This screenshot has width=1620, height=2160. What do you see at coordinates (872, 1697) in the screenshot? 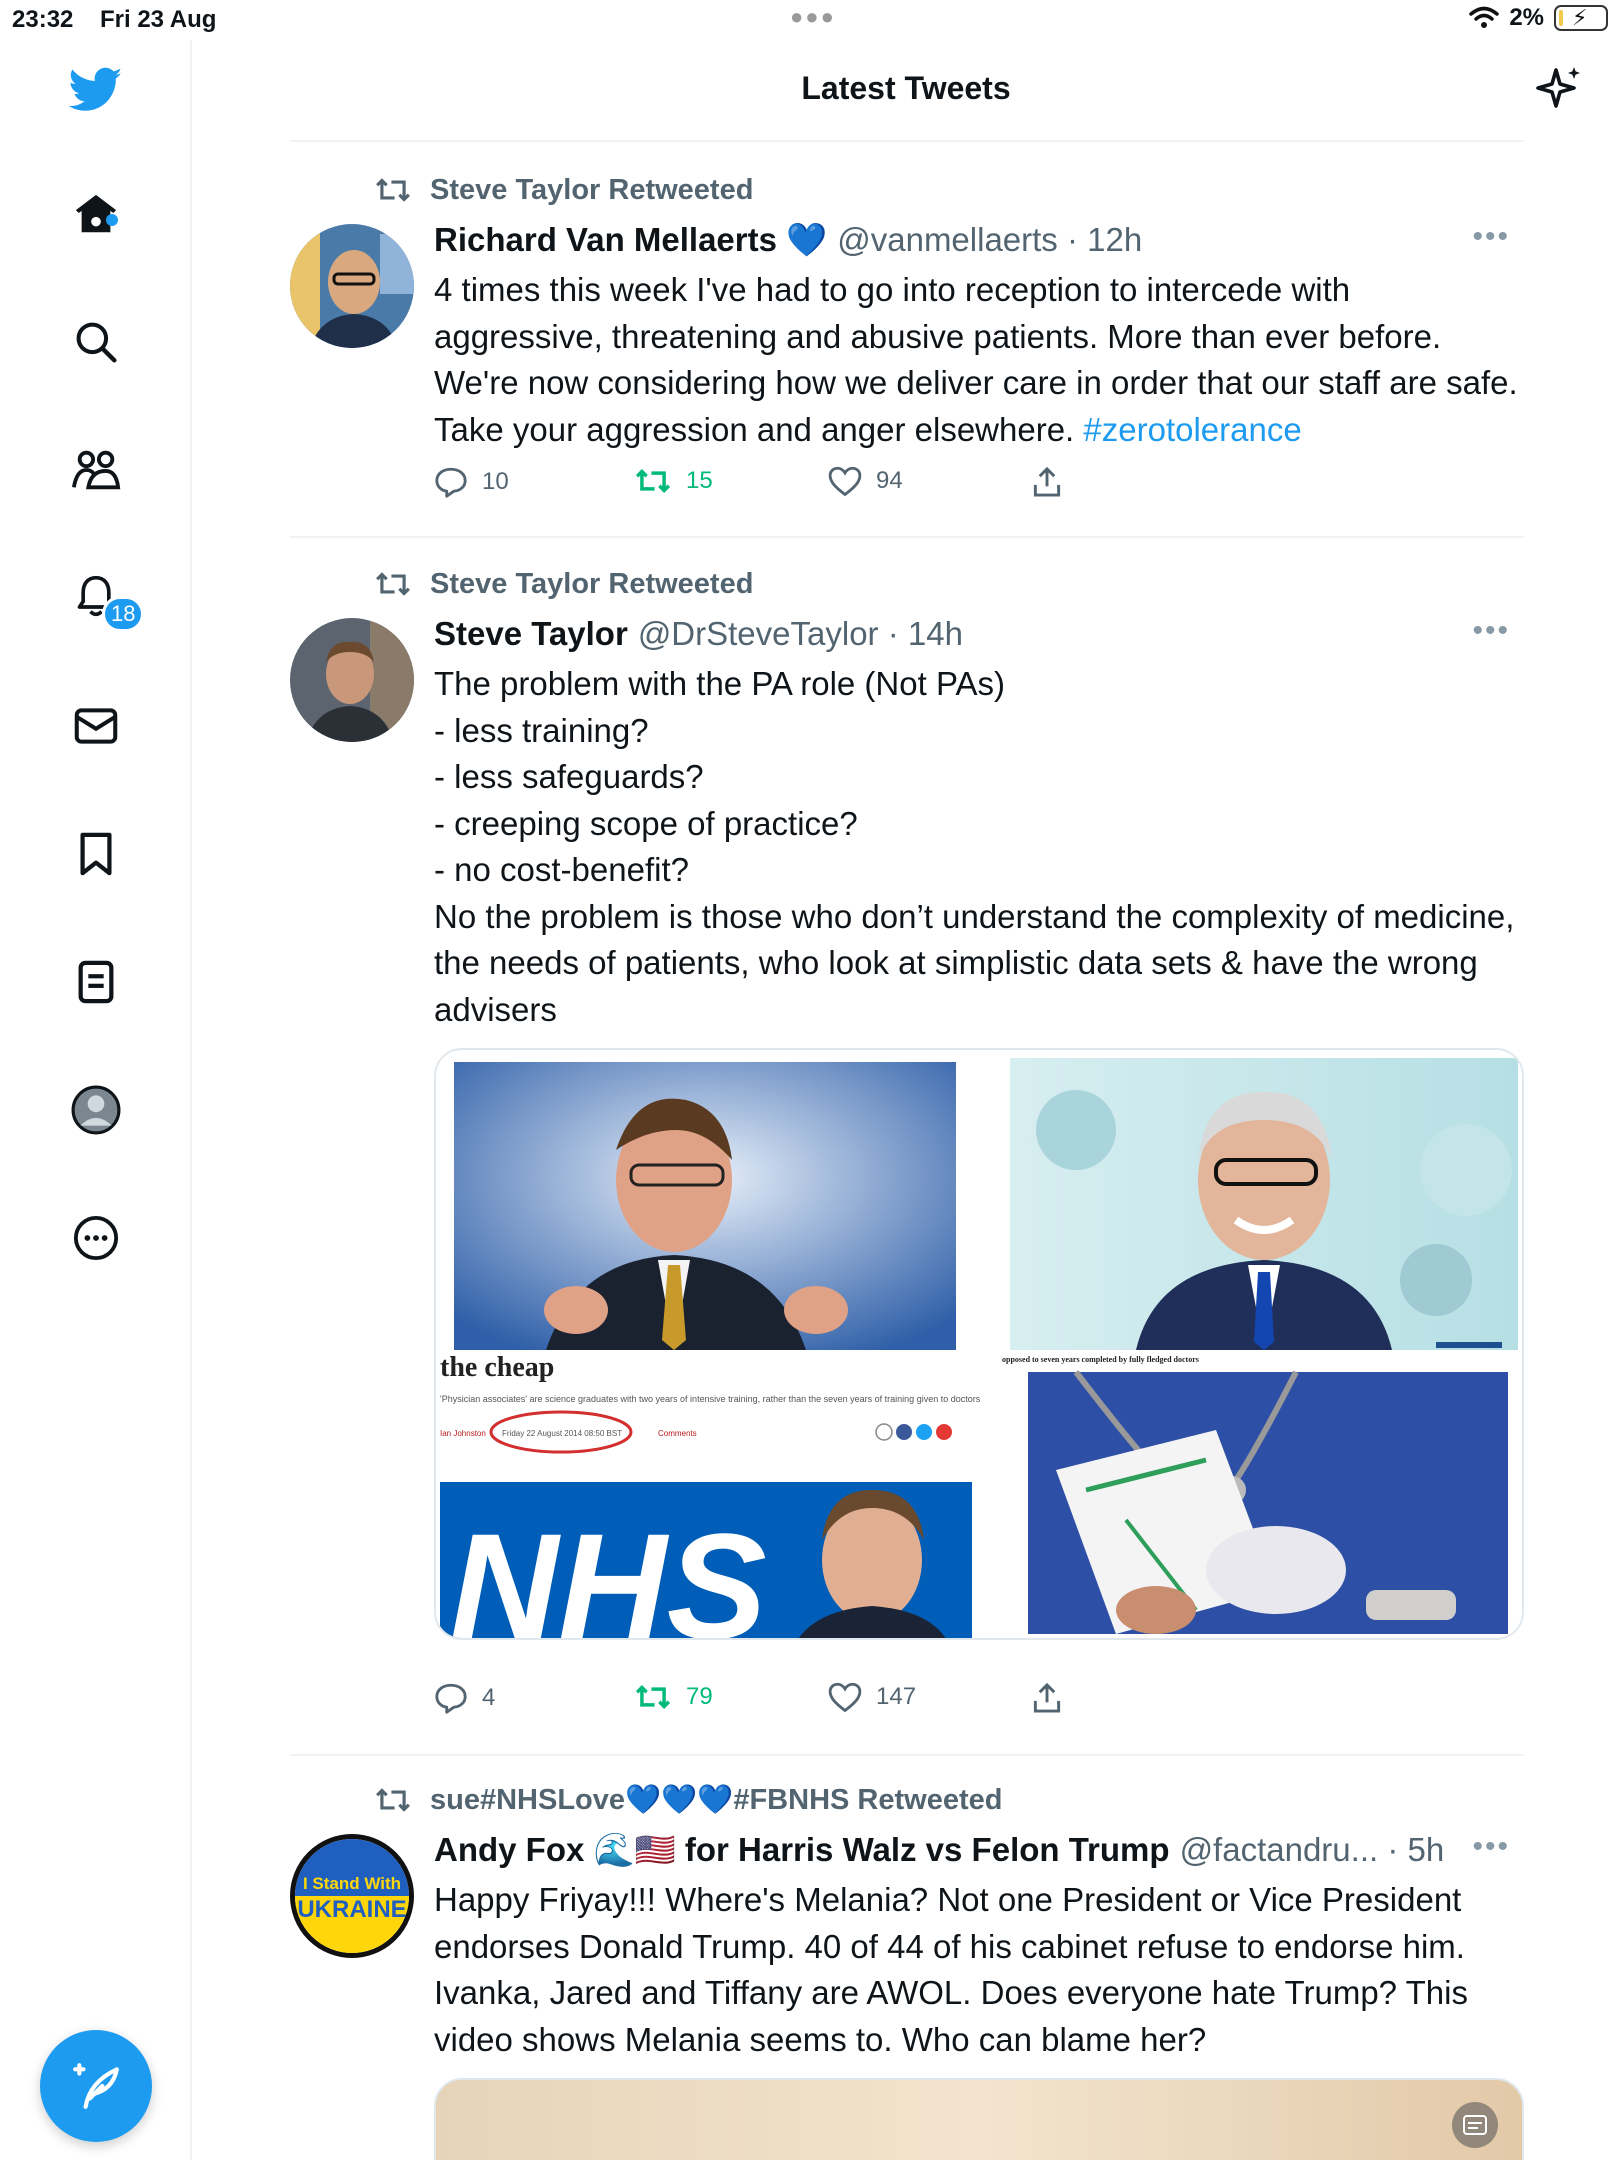
I see `like-button: 147` at bounding box center [872, 1697].